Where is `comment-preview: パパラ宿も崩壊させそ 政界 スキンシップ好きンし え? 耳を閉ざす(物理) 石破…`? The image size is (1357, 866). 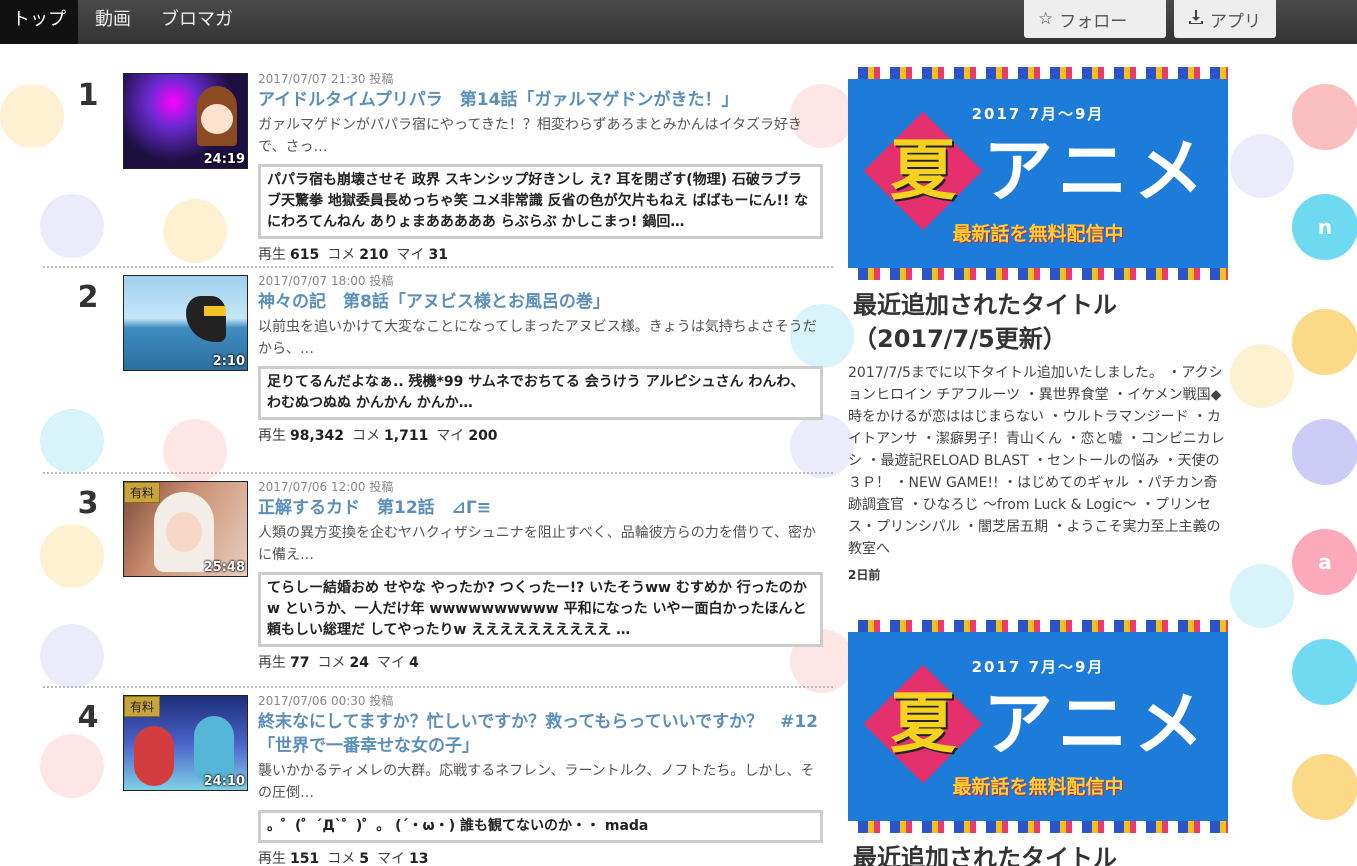 comment-preview: パパラ宿も崩壊させそ 政界 スキンシップ好きンし え? 耳を閉ざす(物理) 石破… is located at coordinates (540, 201).